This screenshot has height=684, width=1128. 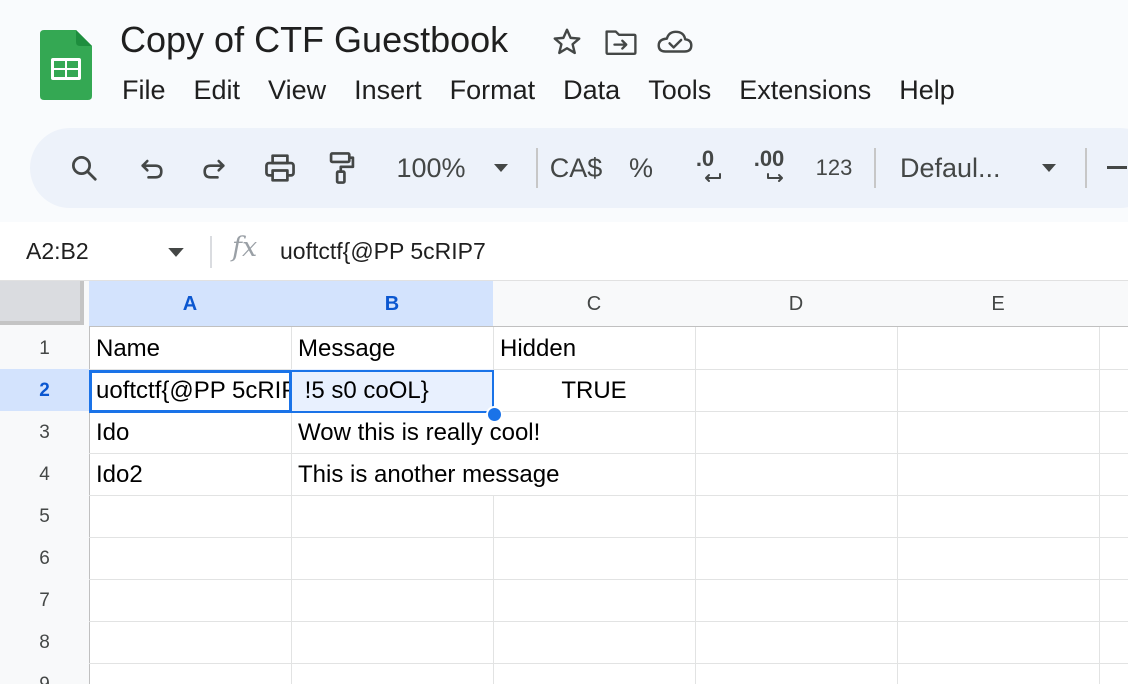 What do you see at coordinates (1049, 168) in the screenshot?
I see `font-dropdown-icon` at bounding box center [1049, 168].